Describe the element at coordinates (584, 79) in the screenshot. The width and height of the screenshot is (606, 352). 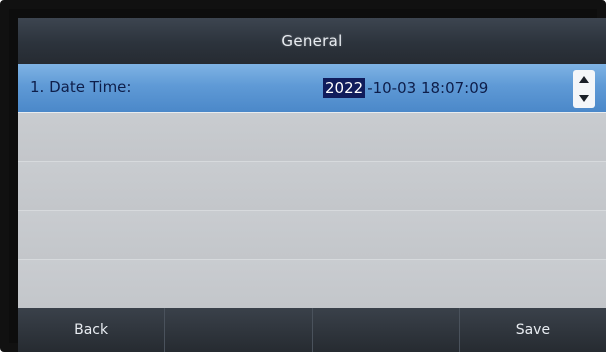
I see `spin-up-icon` at that location.